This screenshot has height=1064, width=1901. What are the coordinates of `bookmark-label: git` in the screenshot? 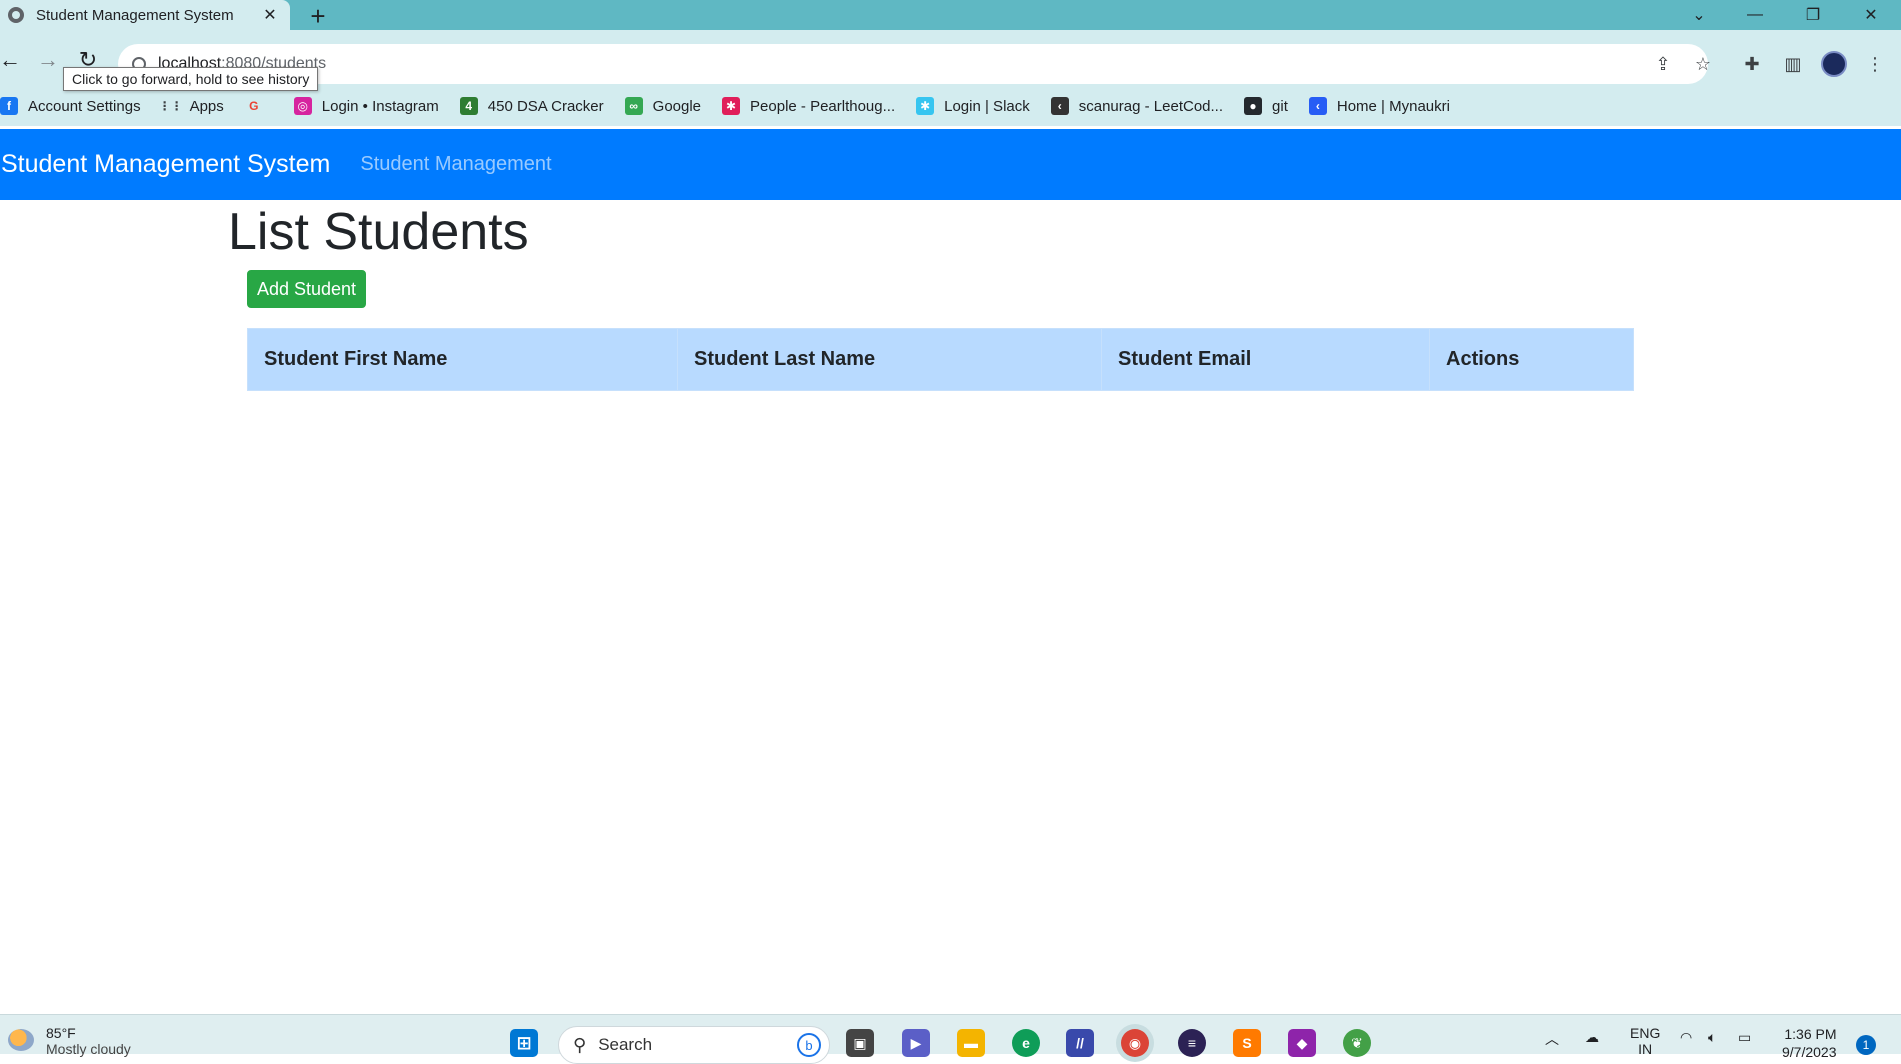 It's located at (1280, 106).